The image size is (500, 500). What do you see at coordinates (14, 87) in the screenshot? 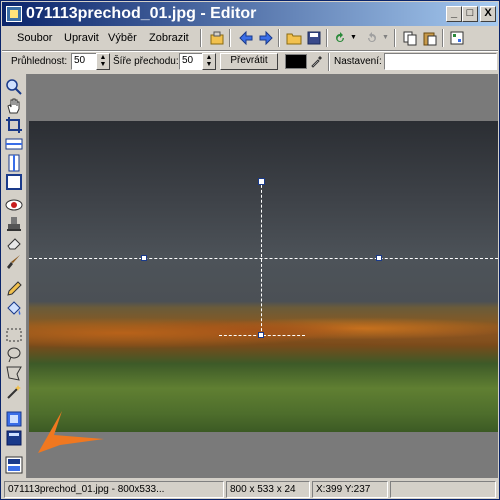
I see `zoom-icon` at bounding box center [14, 87].